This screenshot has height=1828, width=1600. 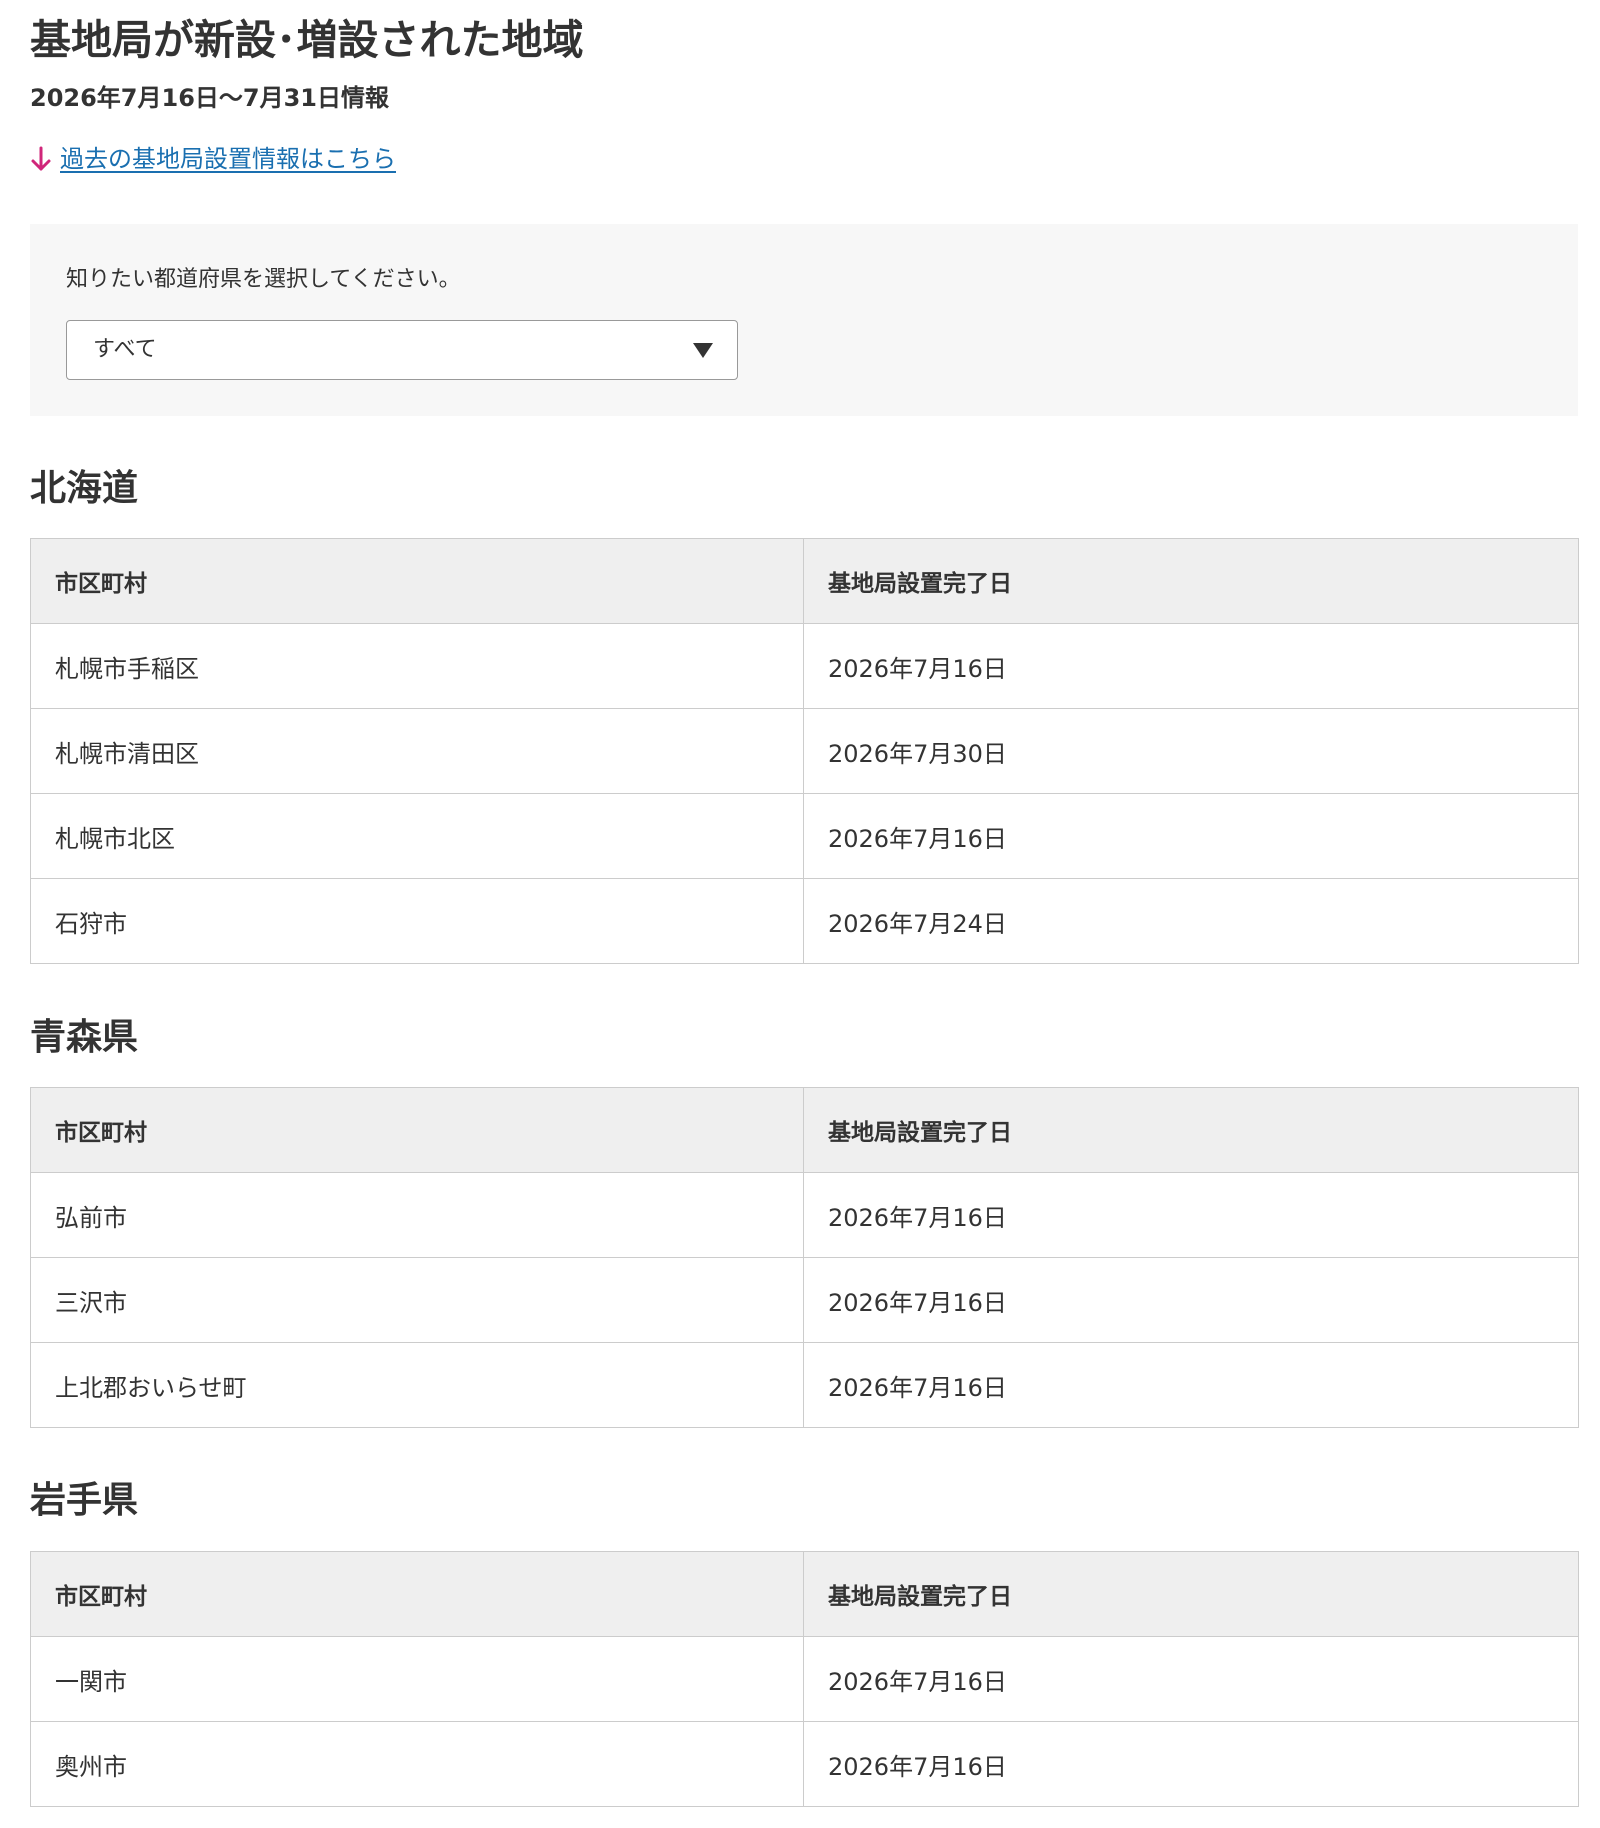 I want to click on past-info-link-row: 過去の基地局設置情報はこちら, so click(x=213, y=159).